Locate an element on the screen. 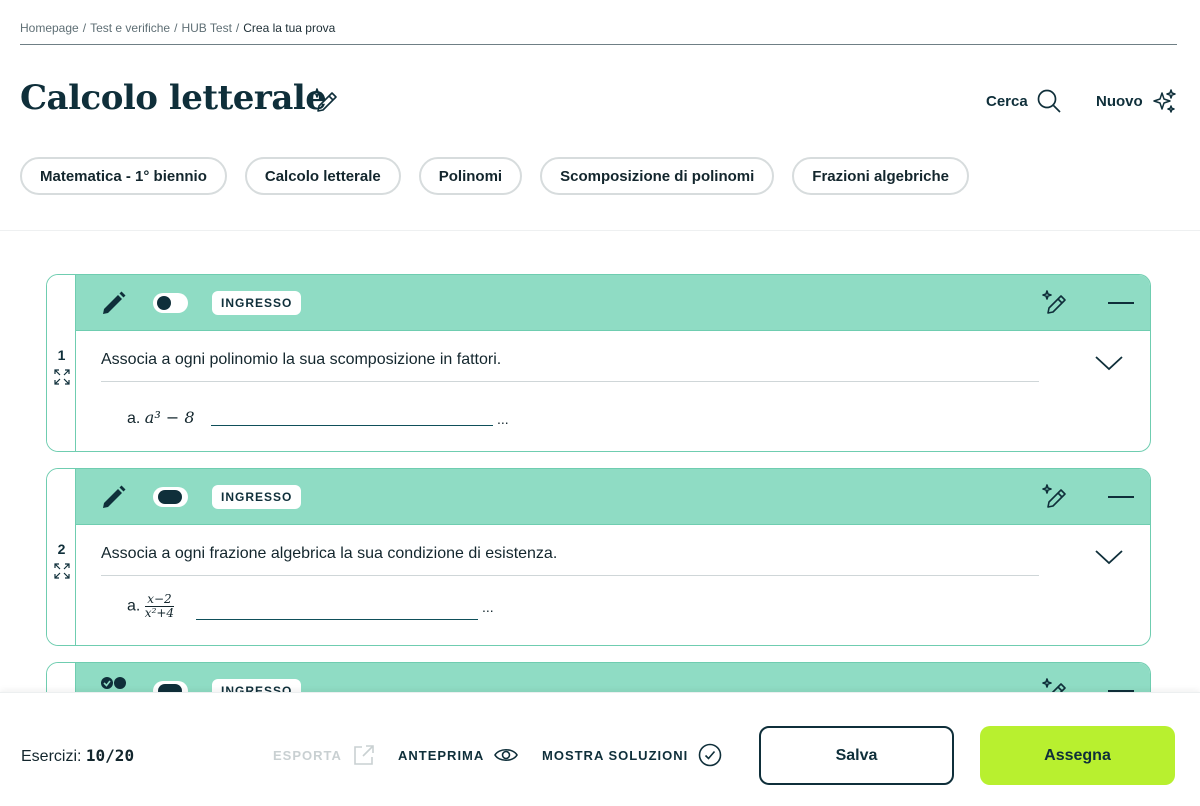 This screenshot has width=1200, height=806. breadcrumb-item-test-e-verifiche: Test e verifiche is located at coordinates (130, 28).